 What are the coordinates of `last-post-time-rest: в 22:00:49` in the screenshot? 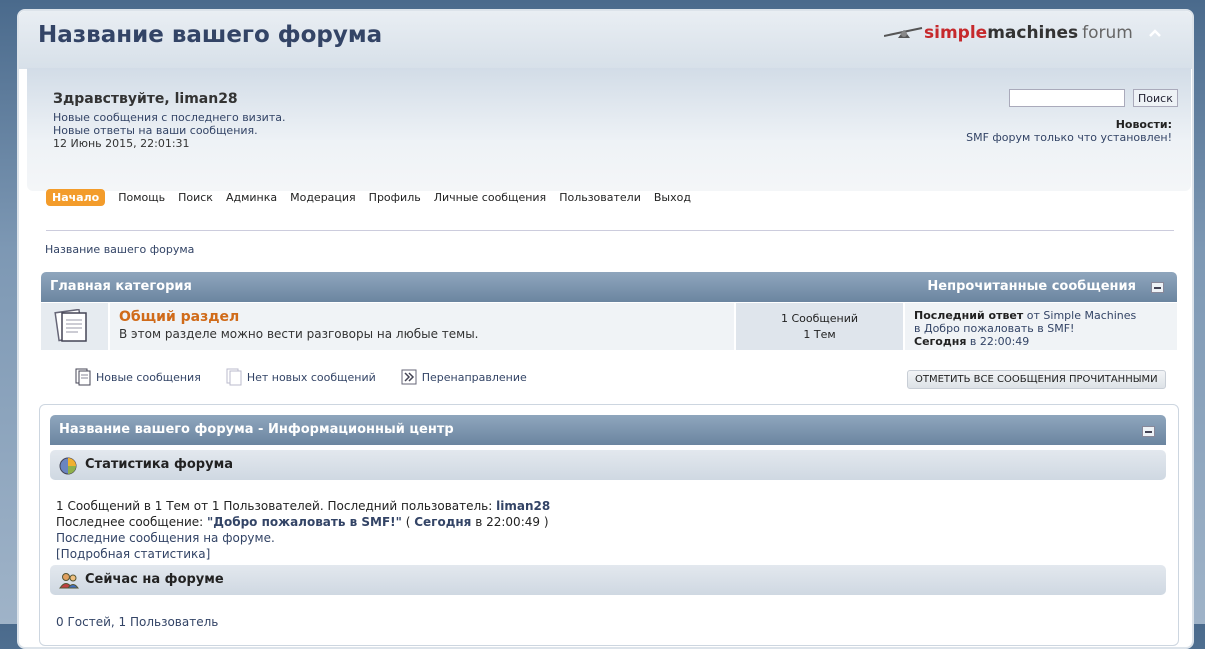 It's located at (999, 341).